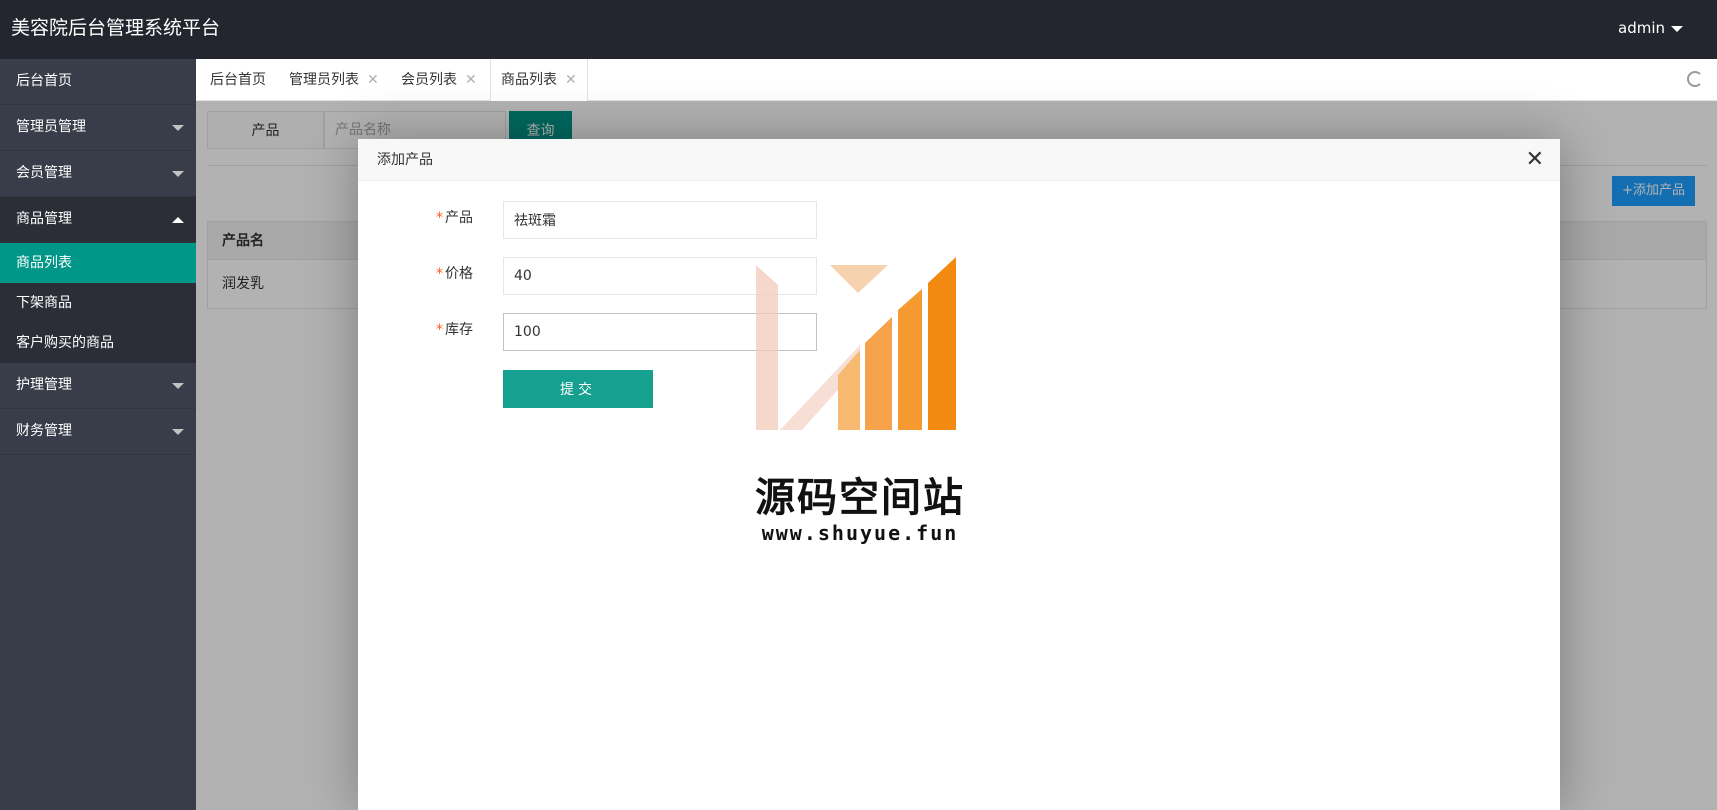  I want to click on sidebar-item-label: 后台首页, so click(44, 81).